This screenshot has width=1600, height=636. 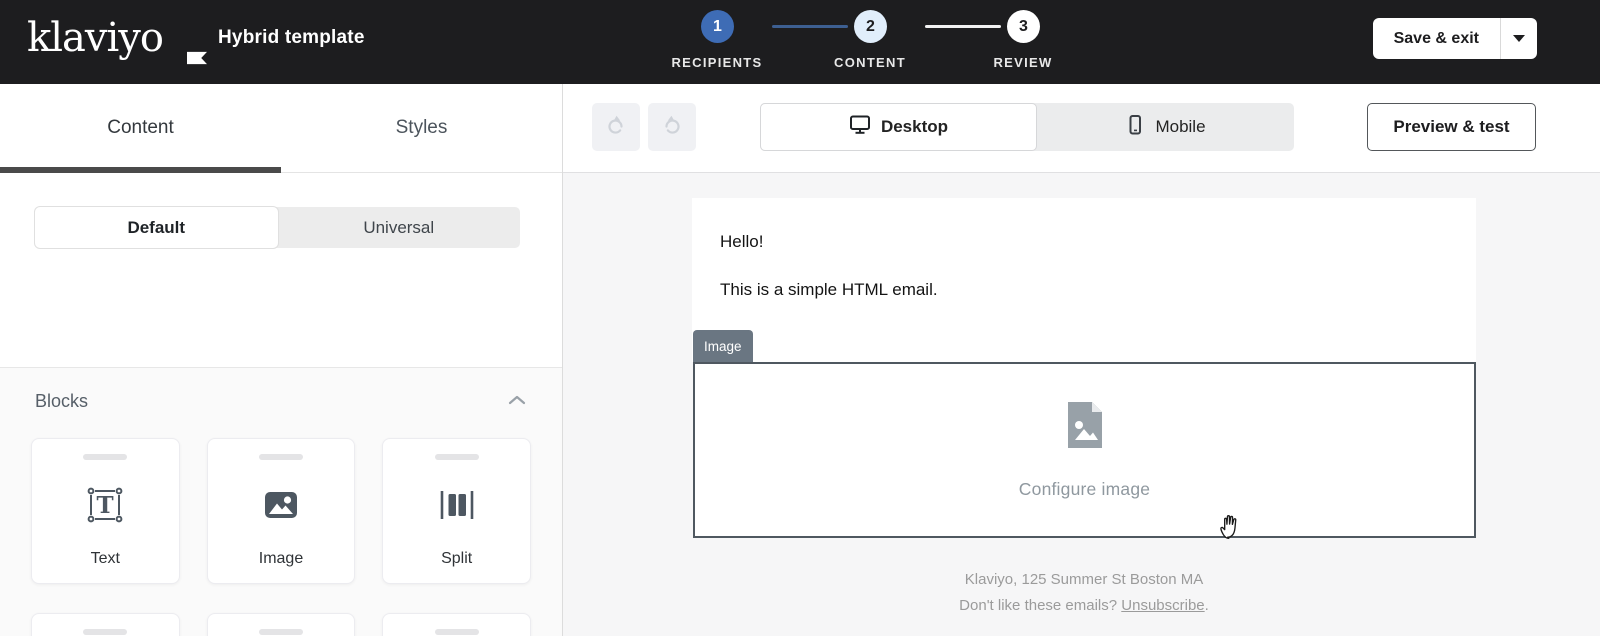 I want to click on step-3-review: 3, so click(x=1023, y=26).